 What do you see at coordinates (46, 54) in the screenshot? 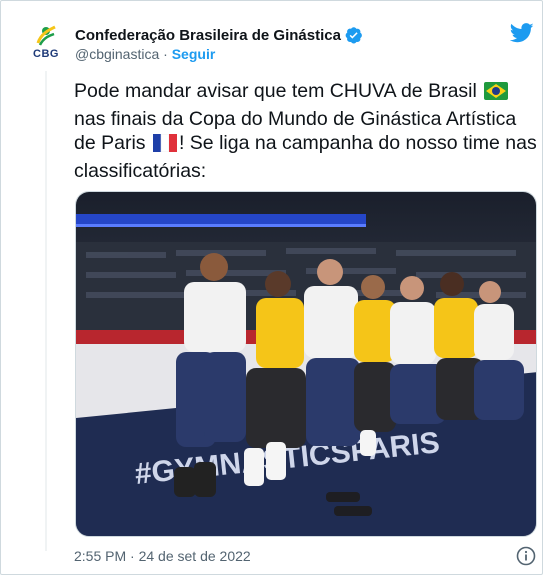
I see `avatar-label: CBG` at bounding box center [46, 54].